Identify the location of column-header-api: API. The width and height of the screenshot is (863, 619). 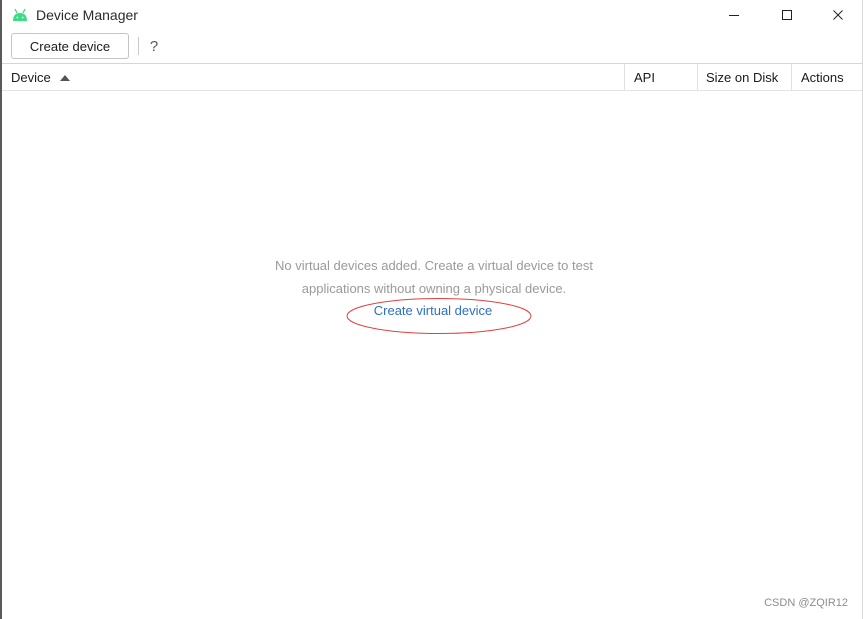
(660, 77).